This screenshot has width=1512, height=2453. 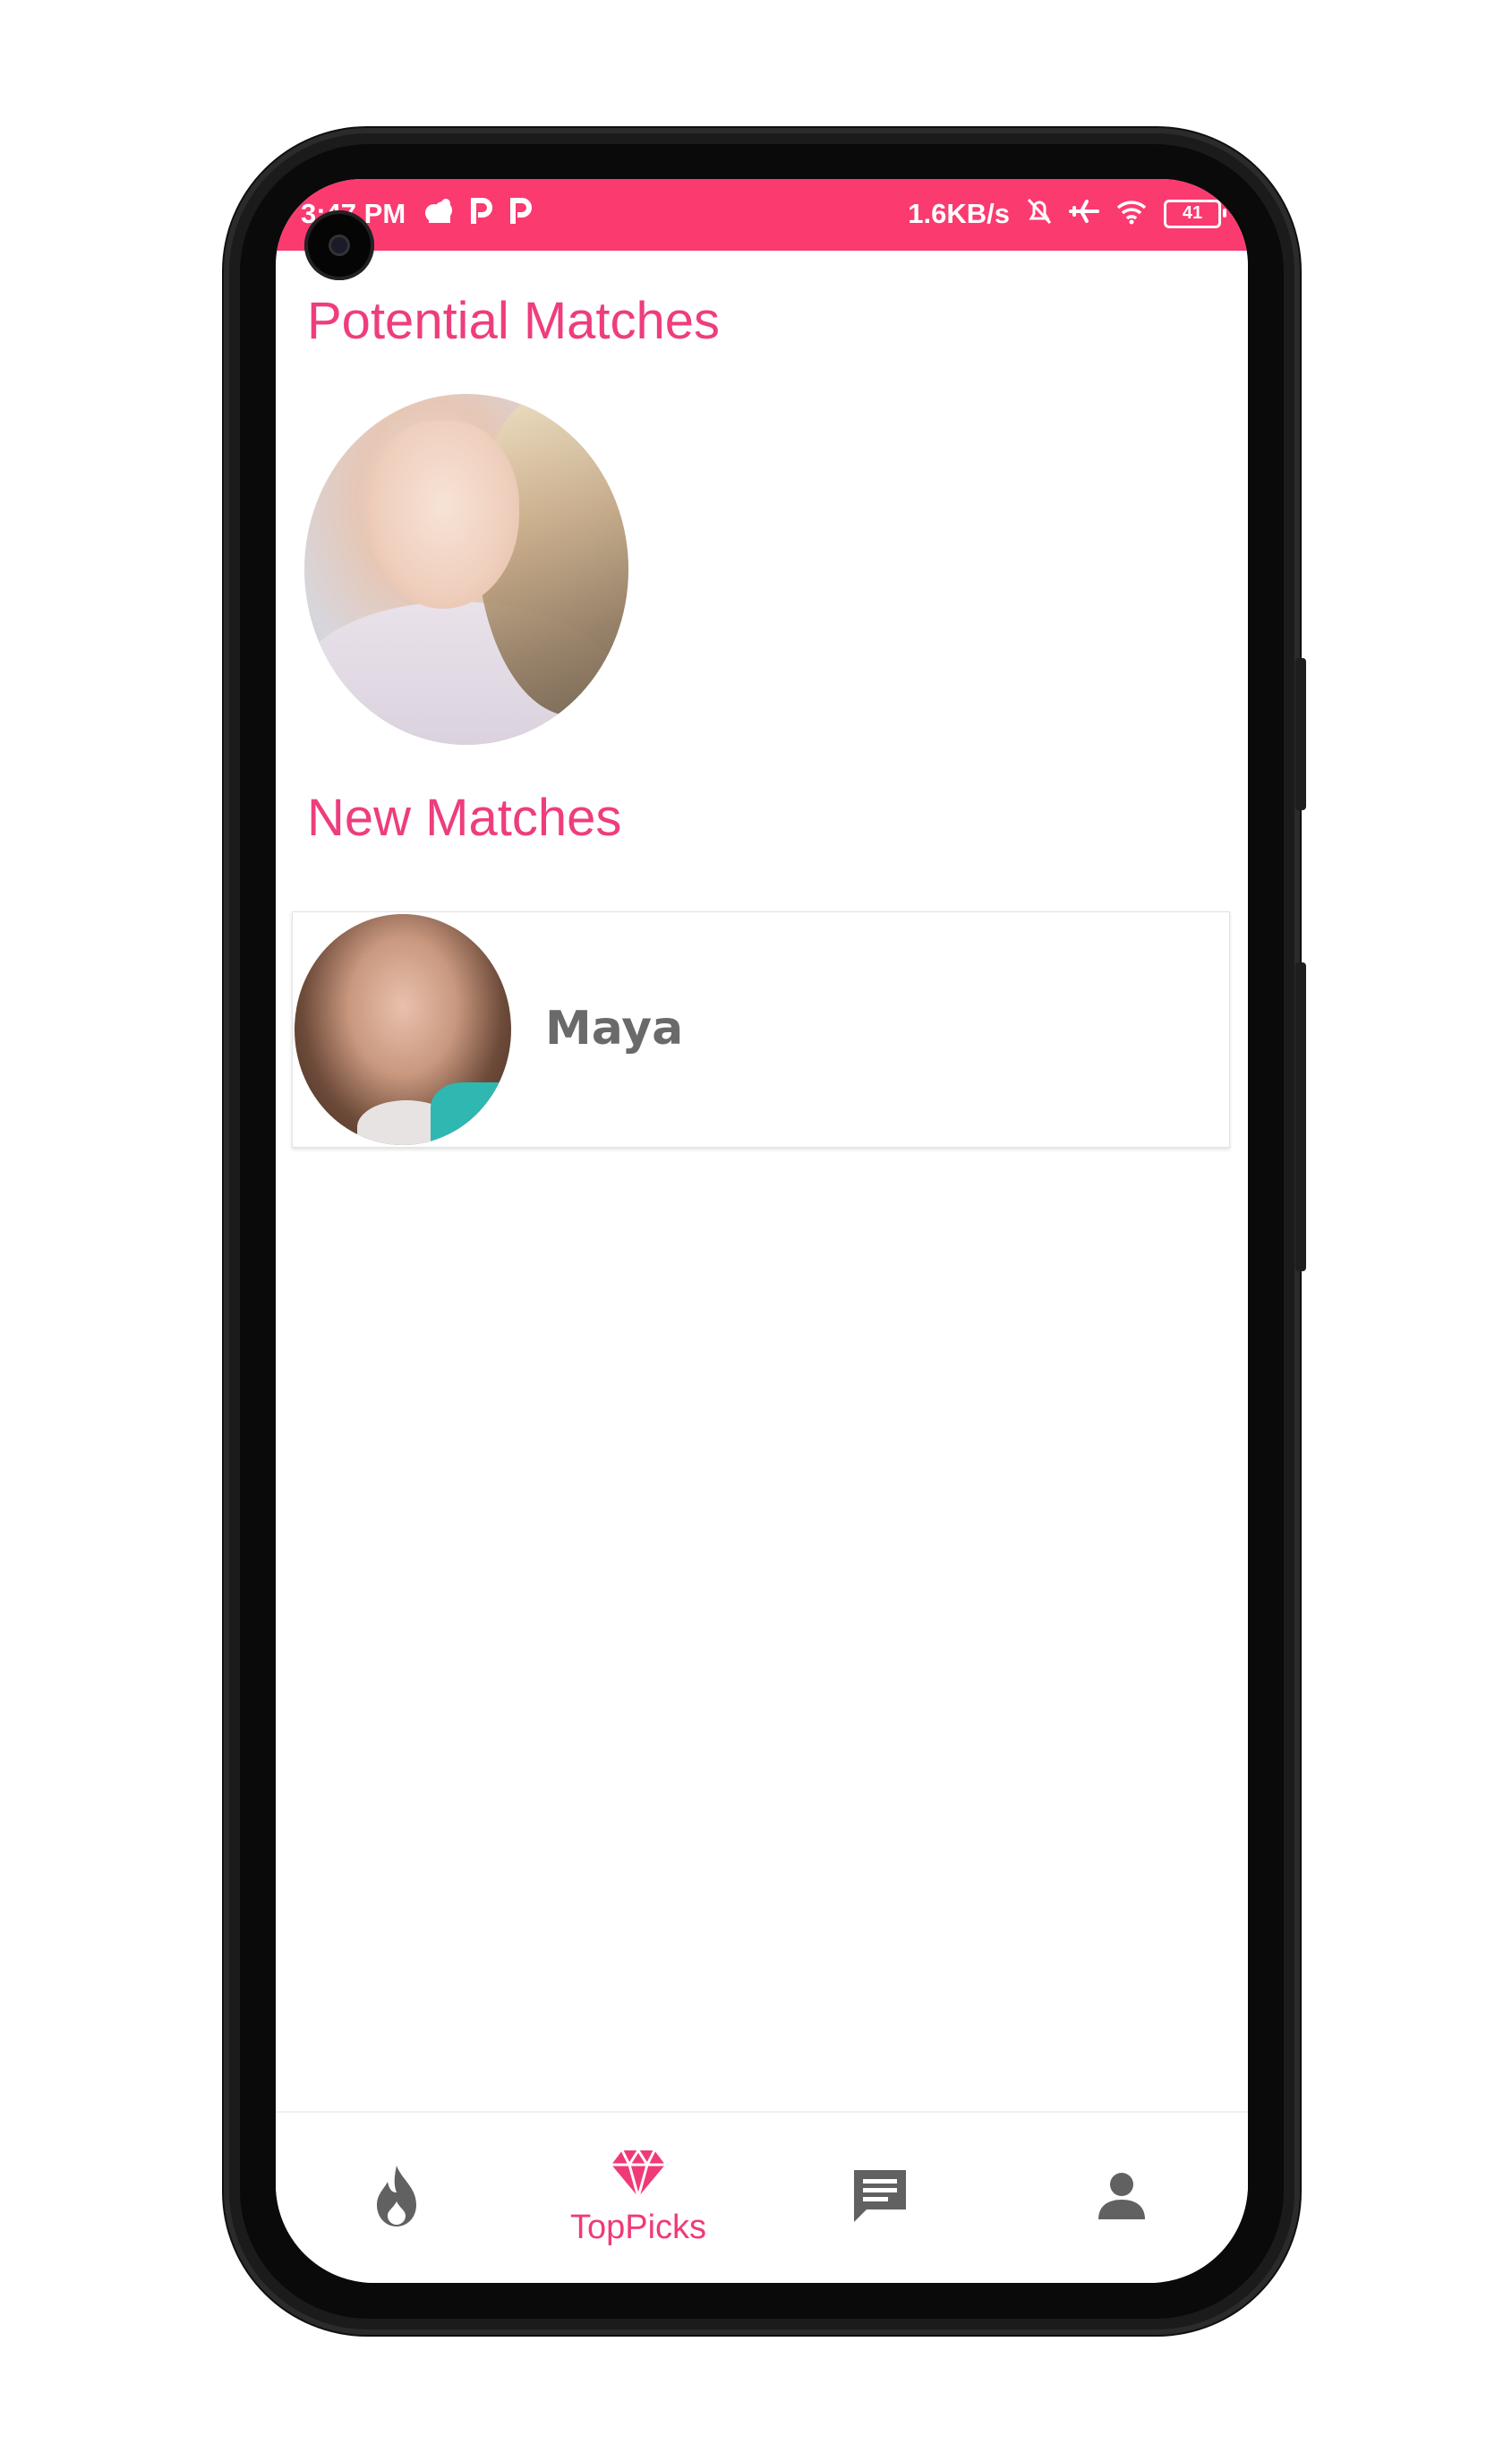 I want to click on potential-matches-title: Potential Matches, so click(x=514, y=321).